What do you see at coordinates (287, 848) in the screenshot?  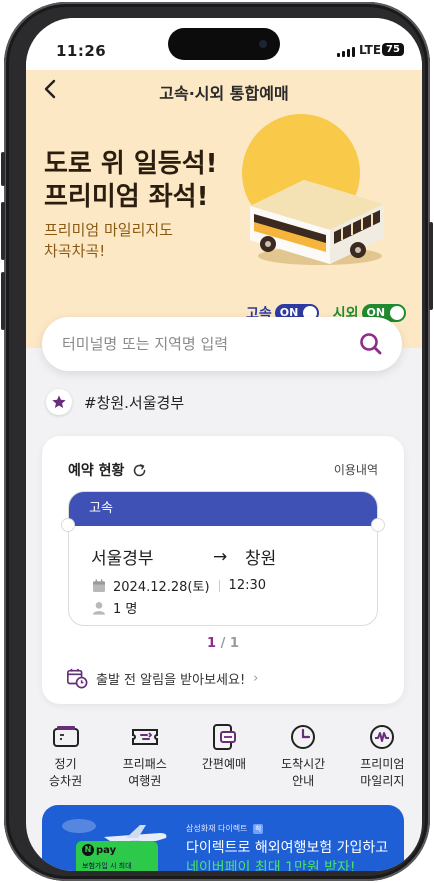 I see `banner-headline: 다이렉트로 해외여행보험 가입하고` at bounding box center [287, 848].